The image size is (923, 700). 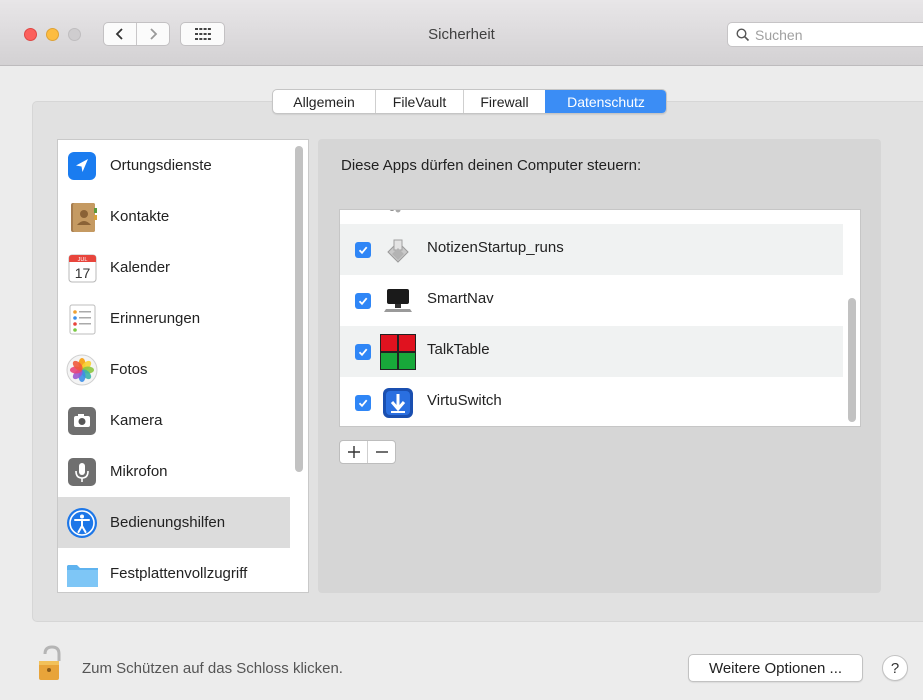 I want to click on plus-icon, so click(x=353, y=452).